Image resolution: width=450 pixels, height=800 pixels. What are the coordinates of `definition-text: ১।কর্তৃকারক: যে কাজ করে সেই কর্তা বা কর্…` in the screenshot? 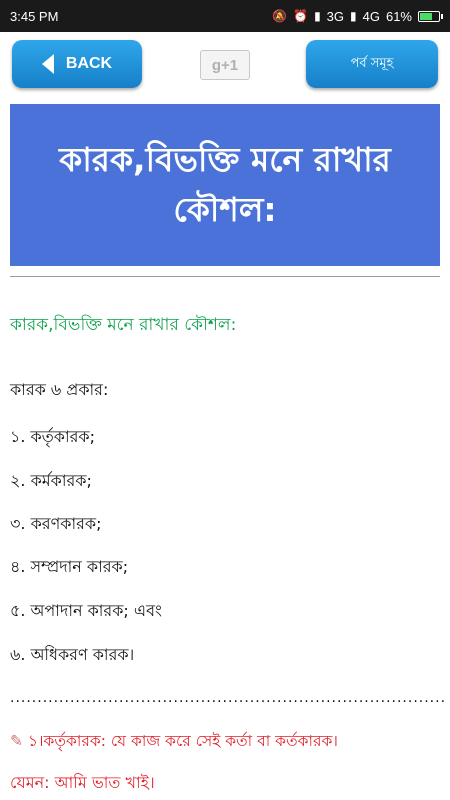 It's located at (182, 741).